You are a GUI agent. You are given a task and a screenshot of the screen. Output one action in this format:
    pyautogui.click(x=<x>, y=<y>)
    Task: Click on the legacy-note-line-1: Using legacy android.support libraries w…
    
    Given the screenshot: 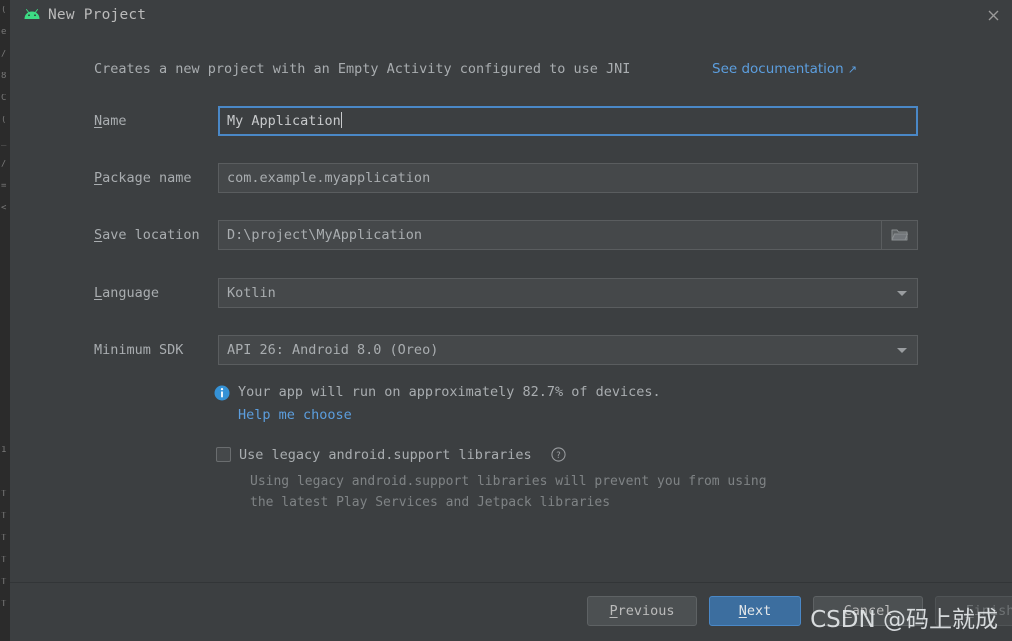 What is the action you would take?
    pyautogui.click(x=508, y=481)
    